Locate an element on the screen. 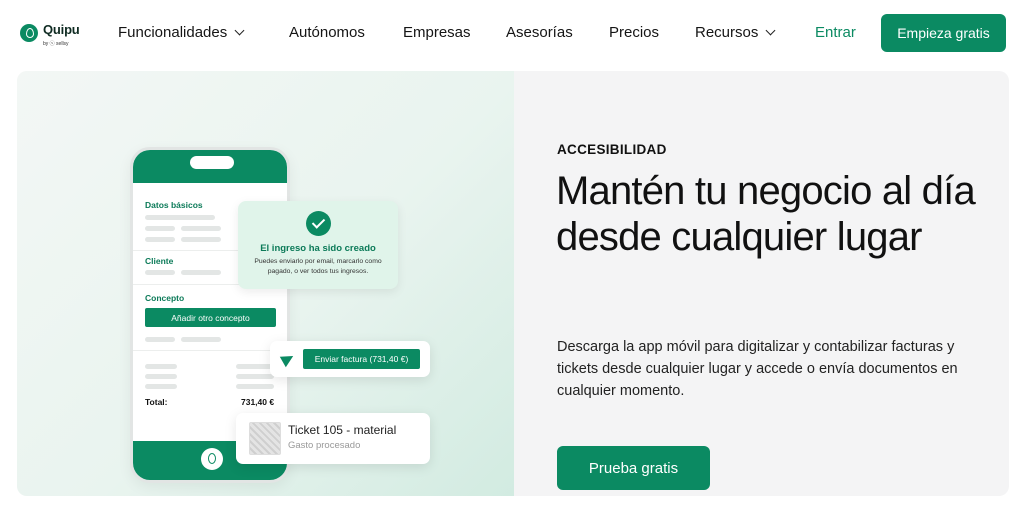  check-circle-icon is located at coordinates (318, 223).